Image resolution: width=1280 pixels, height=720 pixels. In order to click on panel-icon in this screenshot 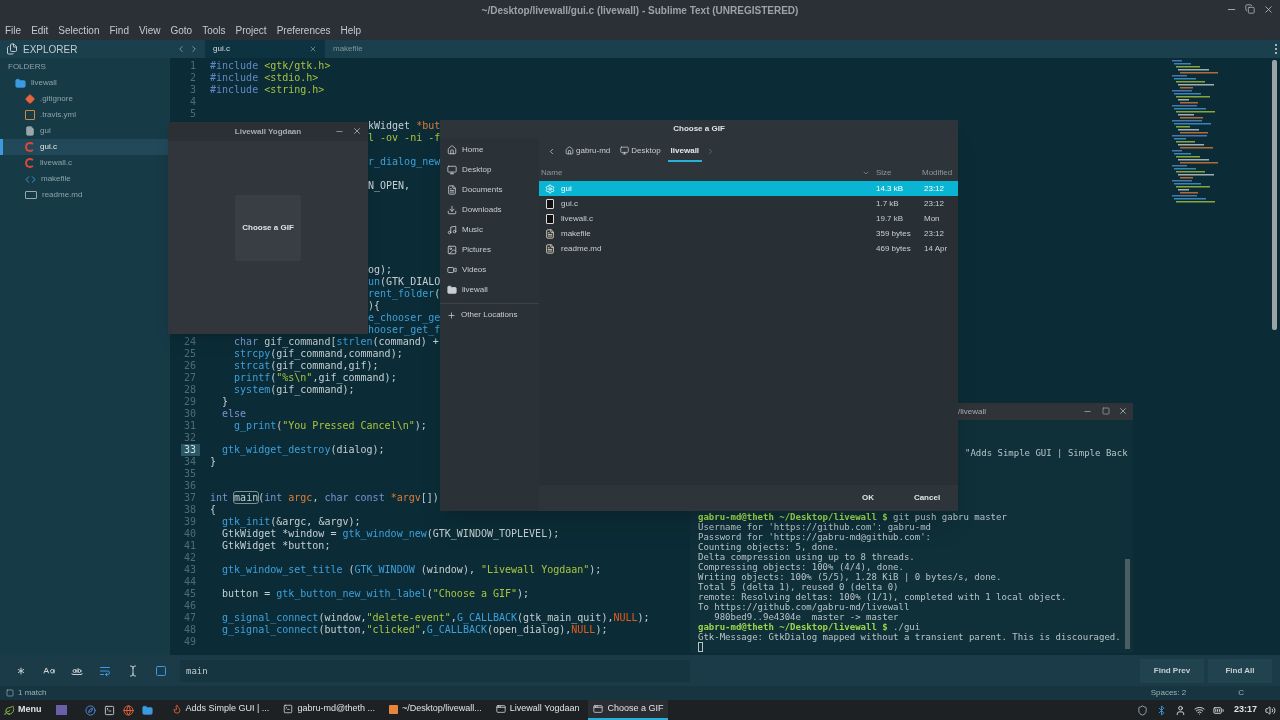, I will do `click(10, 693)`.